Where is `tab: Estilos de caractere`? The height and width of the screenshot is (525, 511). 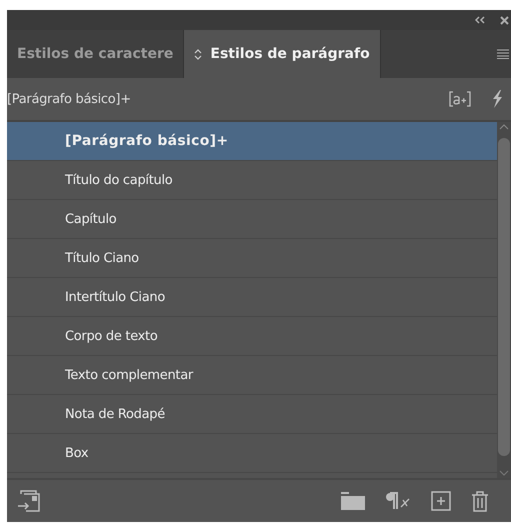 tab: Estilos de caractere is located at coordinates (95, 54).